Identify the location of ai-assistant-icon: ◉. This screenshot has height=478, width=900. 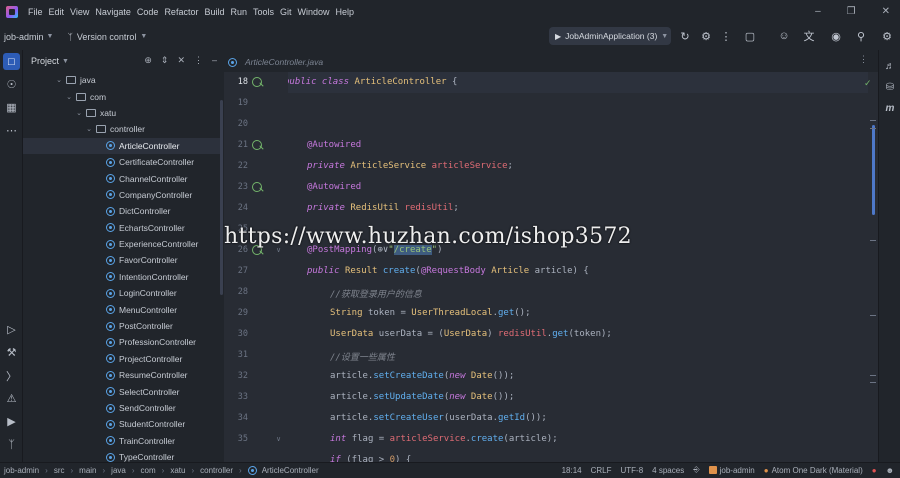
(836, 36).